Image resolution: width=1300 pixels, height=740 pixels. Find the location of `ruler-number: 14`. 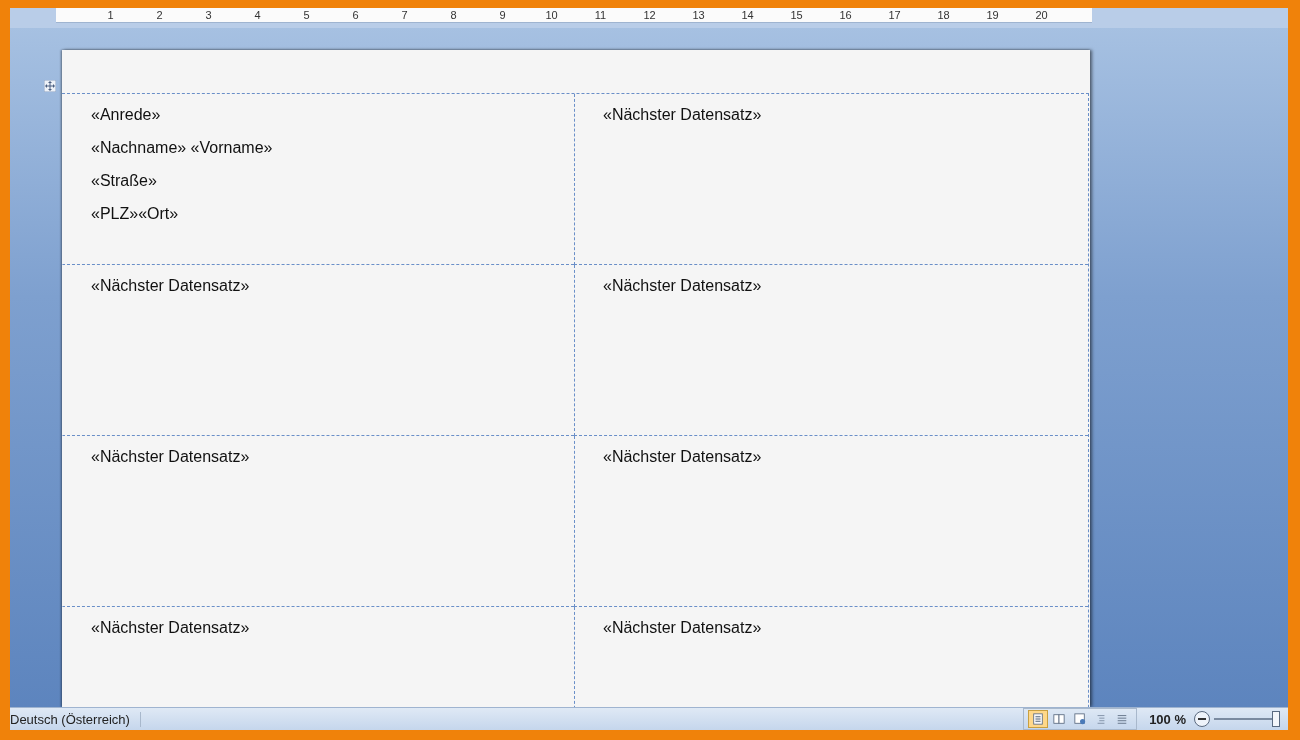

ruler-number: 14 is located at coordinates (747, 15).